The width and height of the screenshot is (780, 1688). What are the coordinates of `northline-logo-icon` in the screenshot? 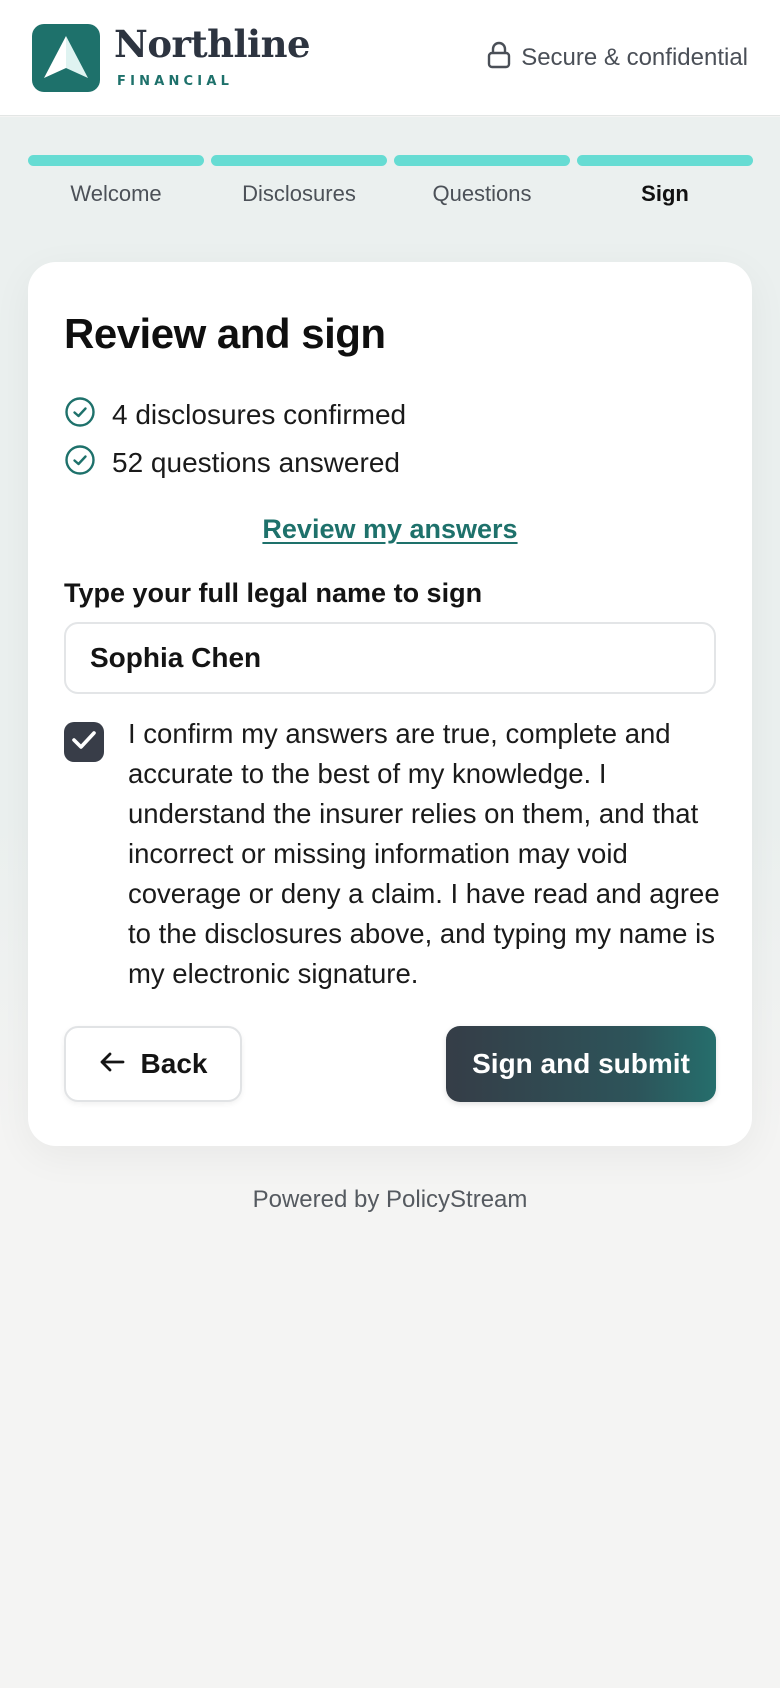 It's located at (66, 58).